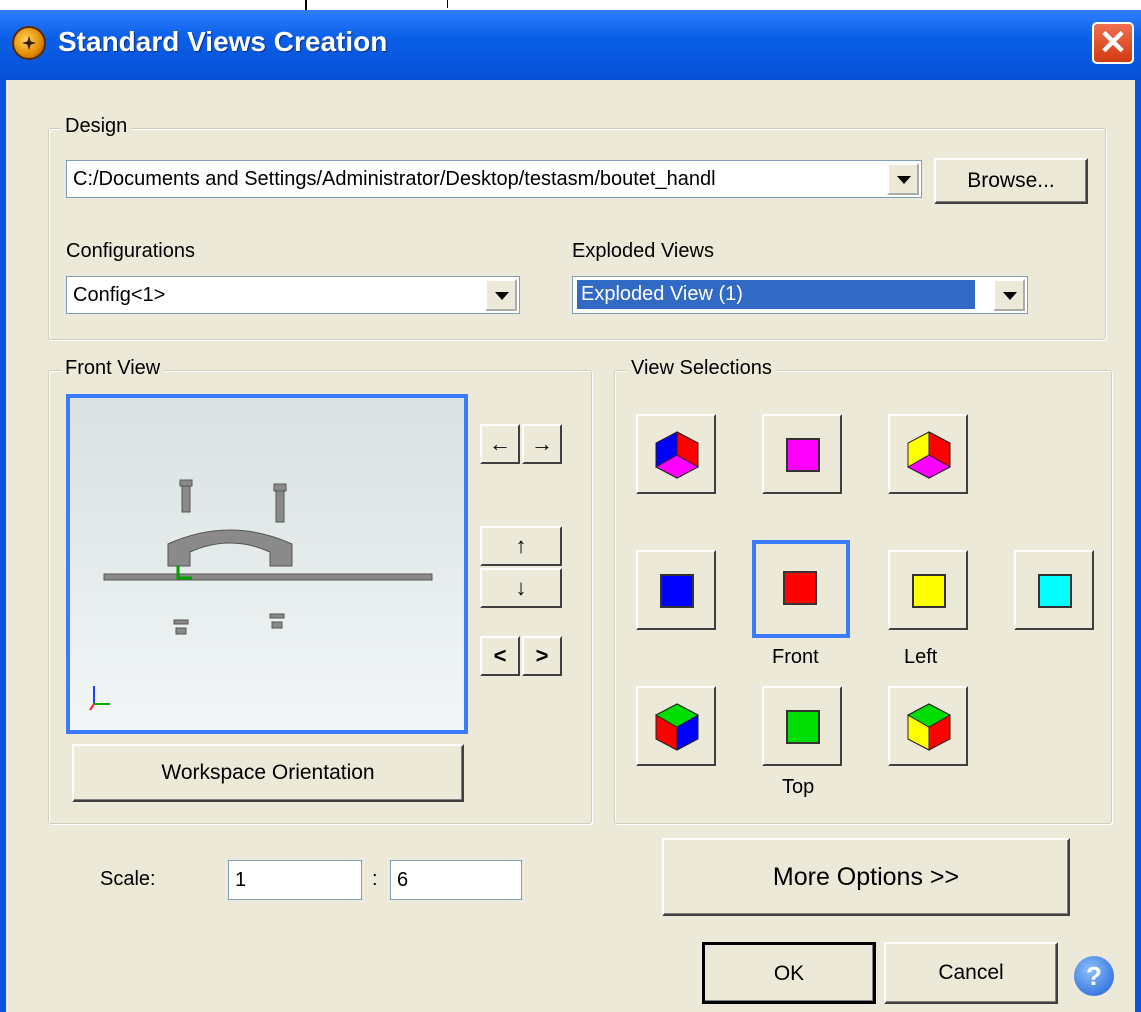 The width and height of the screenshot is (1141, 1012). Describe the element at coordinates (1094, 976) in the screenshot. I see `help-icon: ?` at that location.